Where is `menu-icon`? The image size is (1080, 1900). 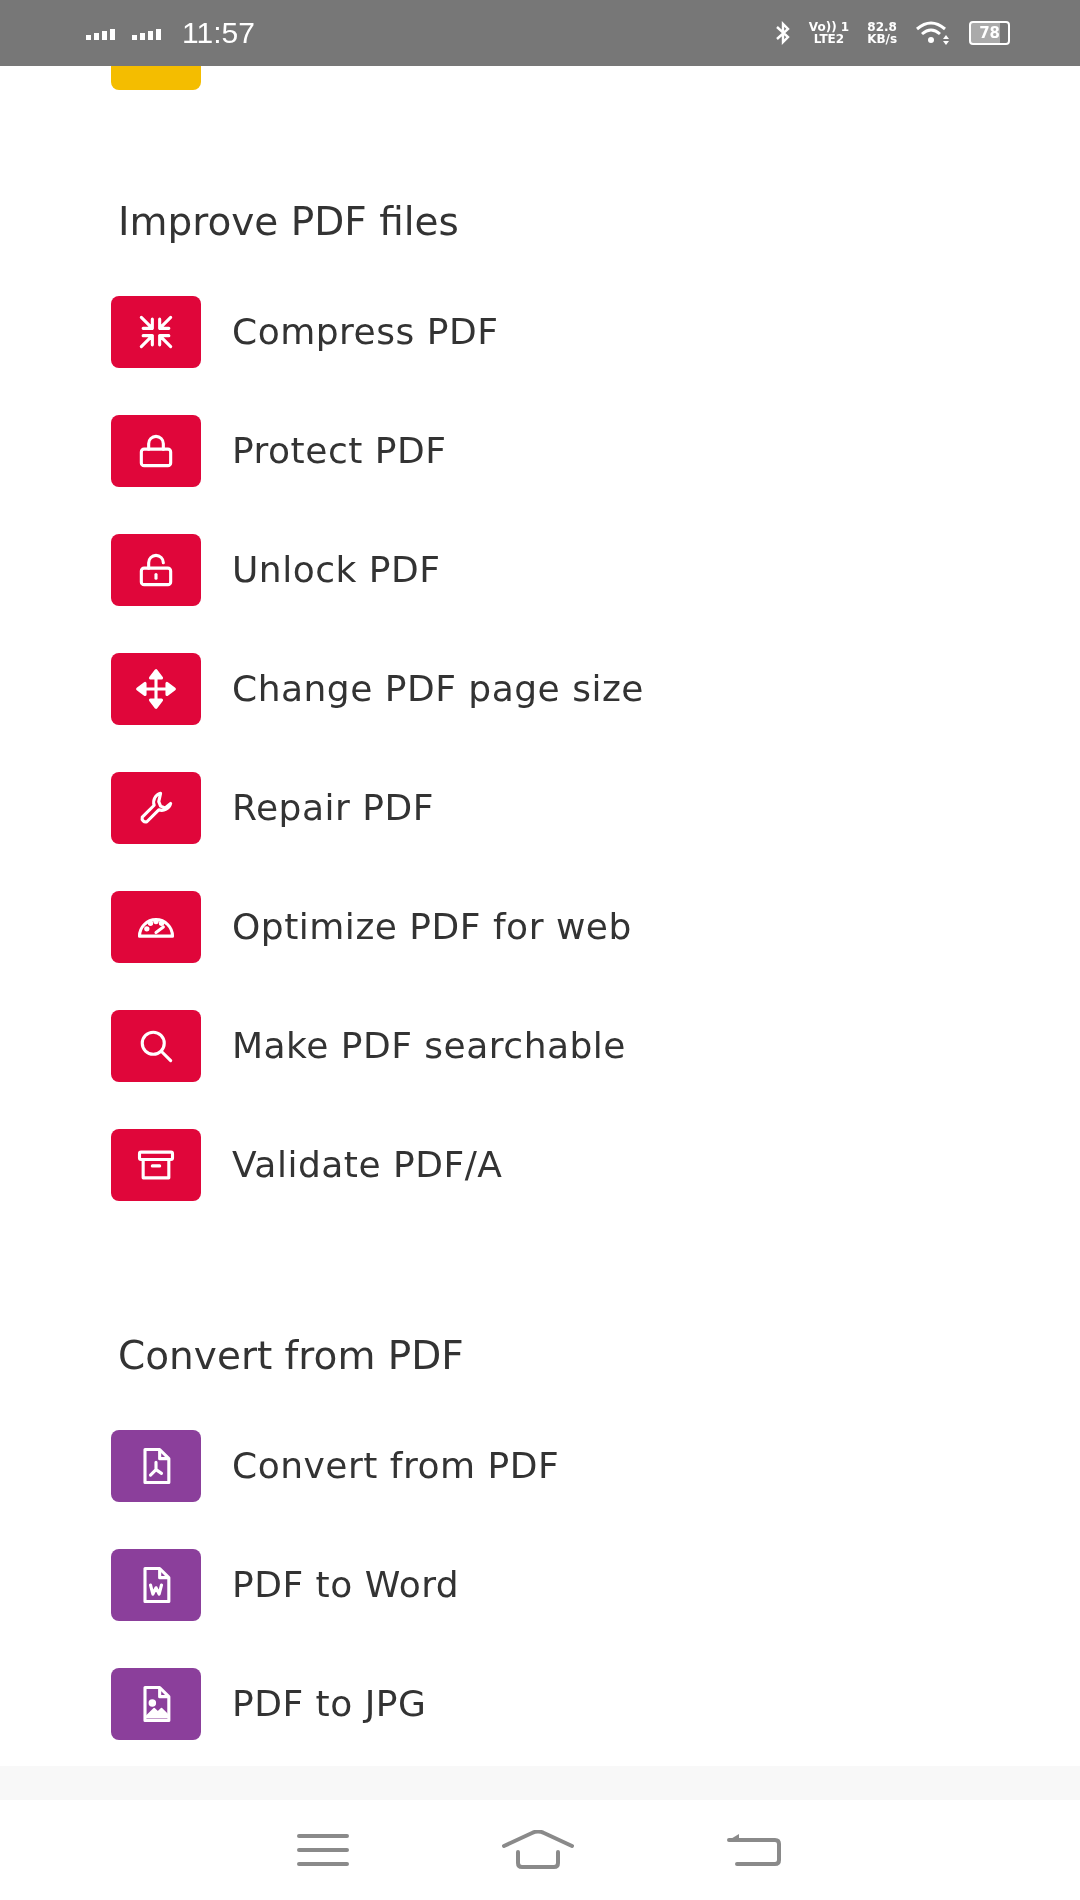 menu-icon is located at coordinates (322, 1850).